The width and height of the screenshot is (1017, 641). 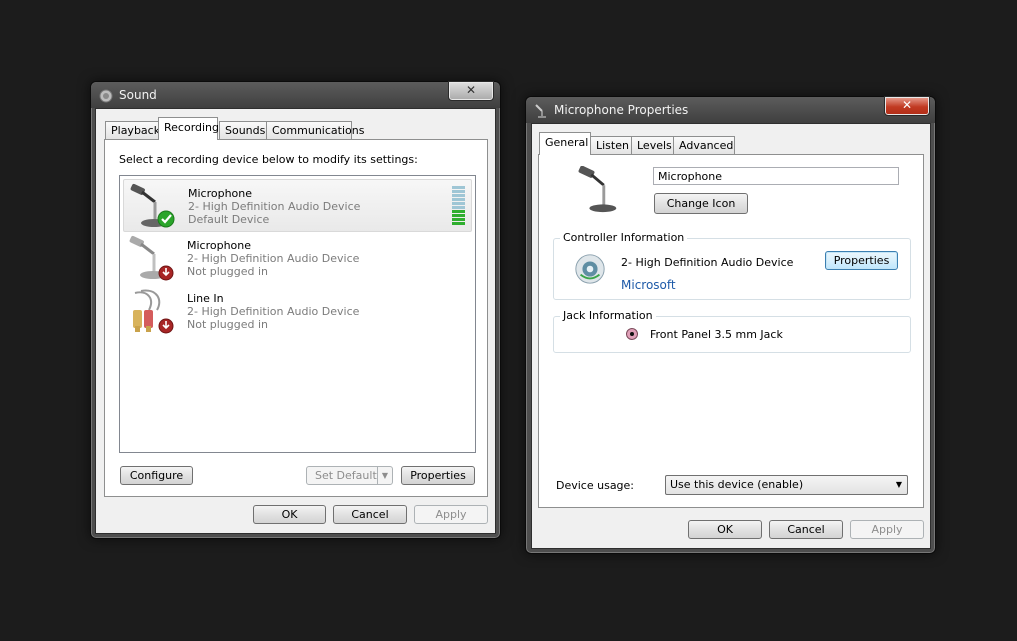 What do you see at coordinates (704, 145) in the screenshot?
I see `tab-advanced: Advanced` at bounding box center [704, 145].